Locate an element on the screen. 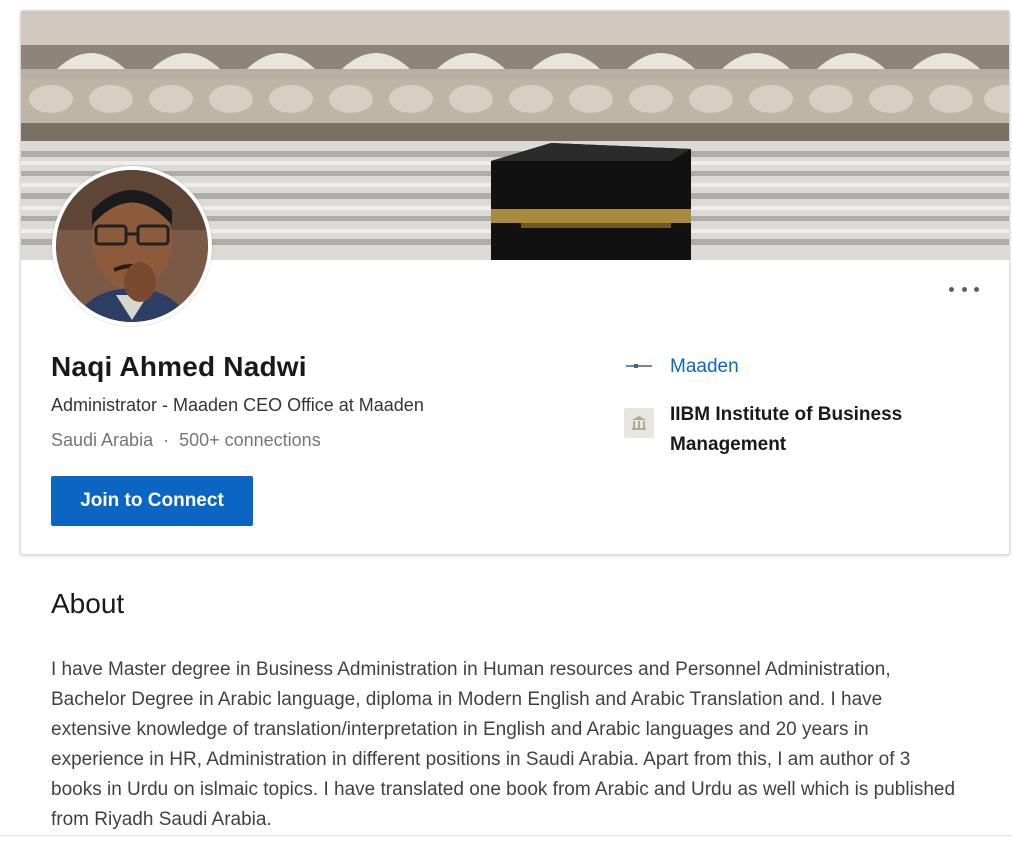  about-heading: About is located at coordinates (88, 603).